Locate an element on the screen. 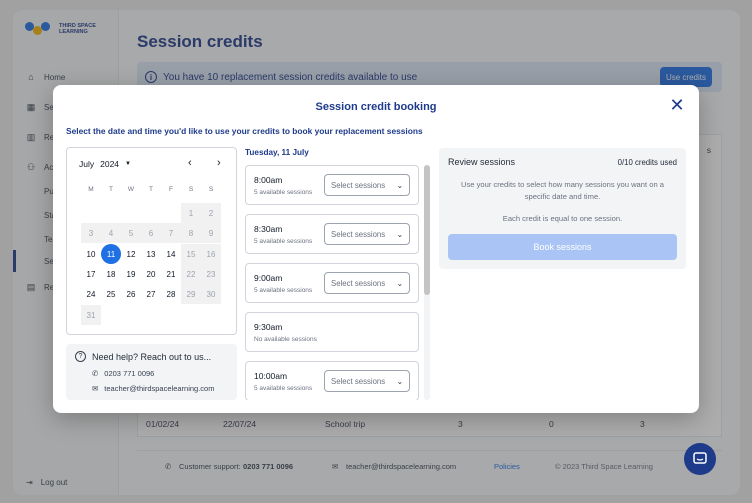 This screenshot has height=503, width=752. calendar-day: 13 is located at coordinates (151, 254).